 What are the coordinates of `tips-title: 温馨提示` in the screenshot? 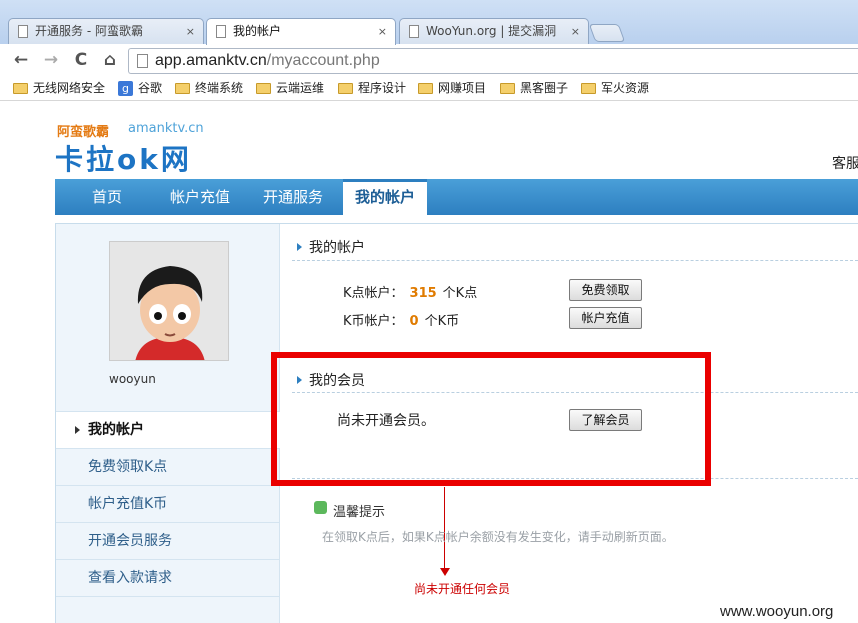 It's located at (359, 512).